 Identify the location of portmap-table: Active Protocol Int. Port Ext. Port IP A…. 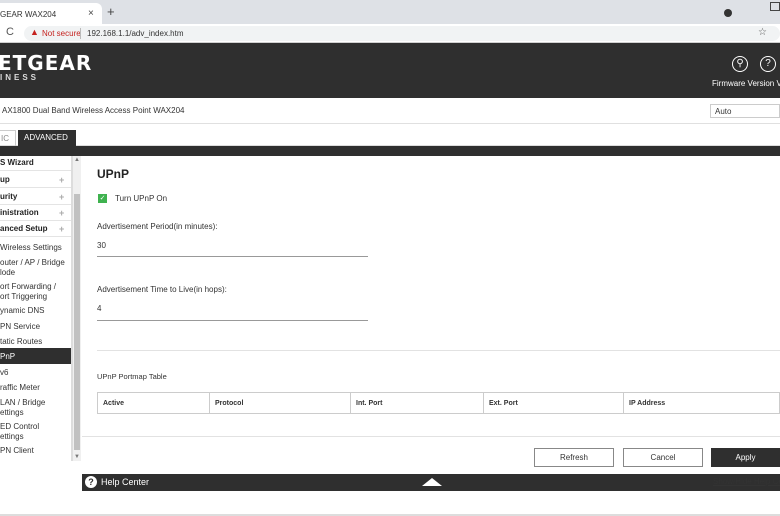
(438, 403).